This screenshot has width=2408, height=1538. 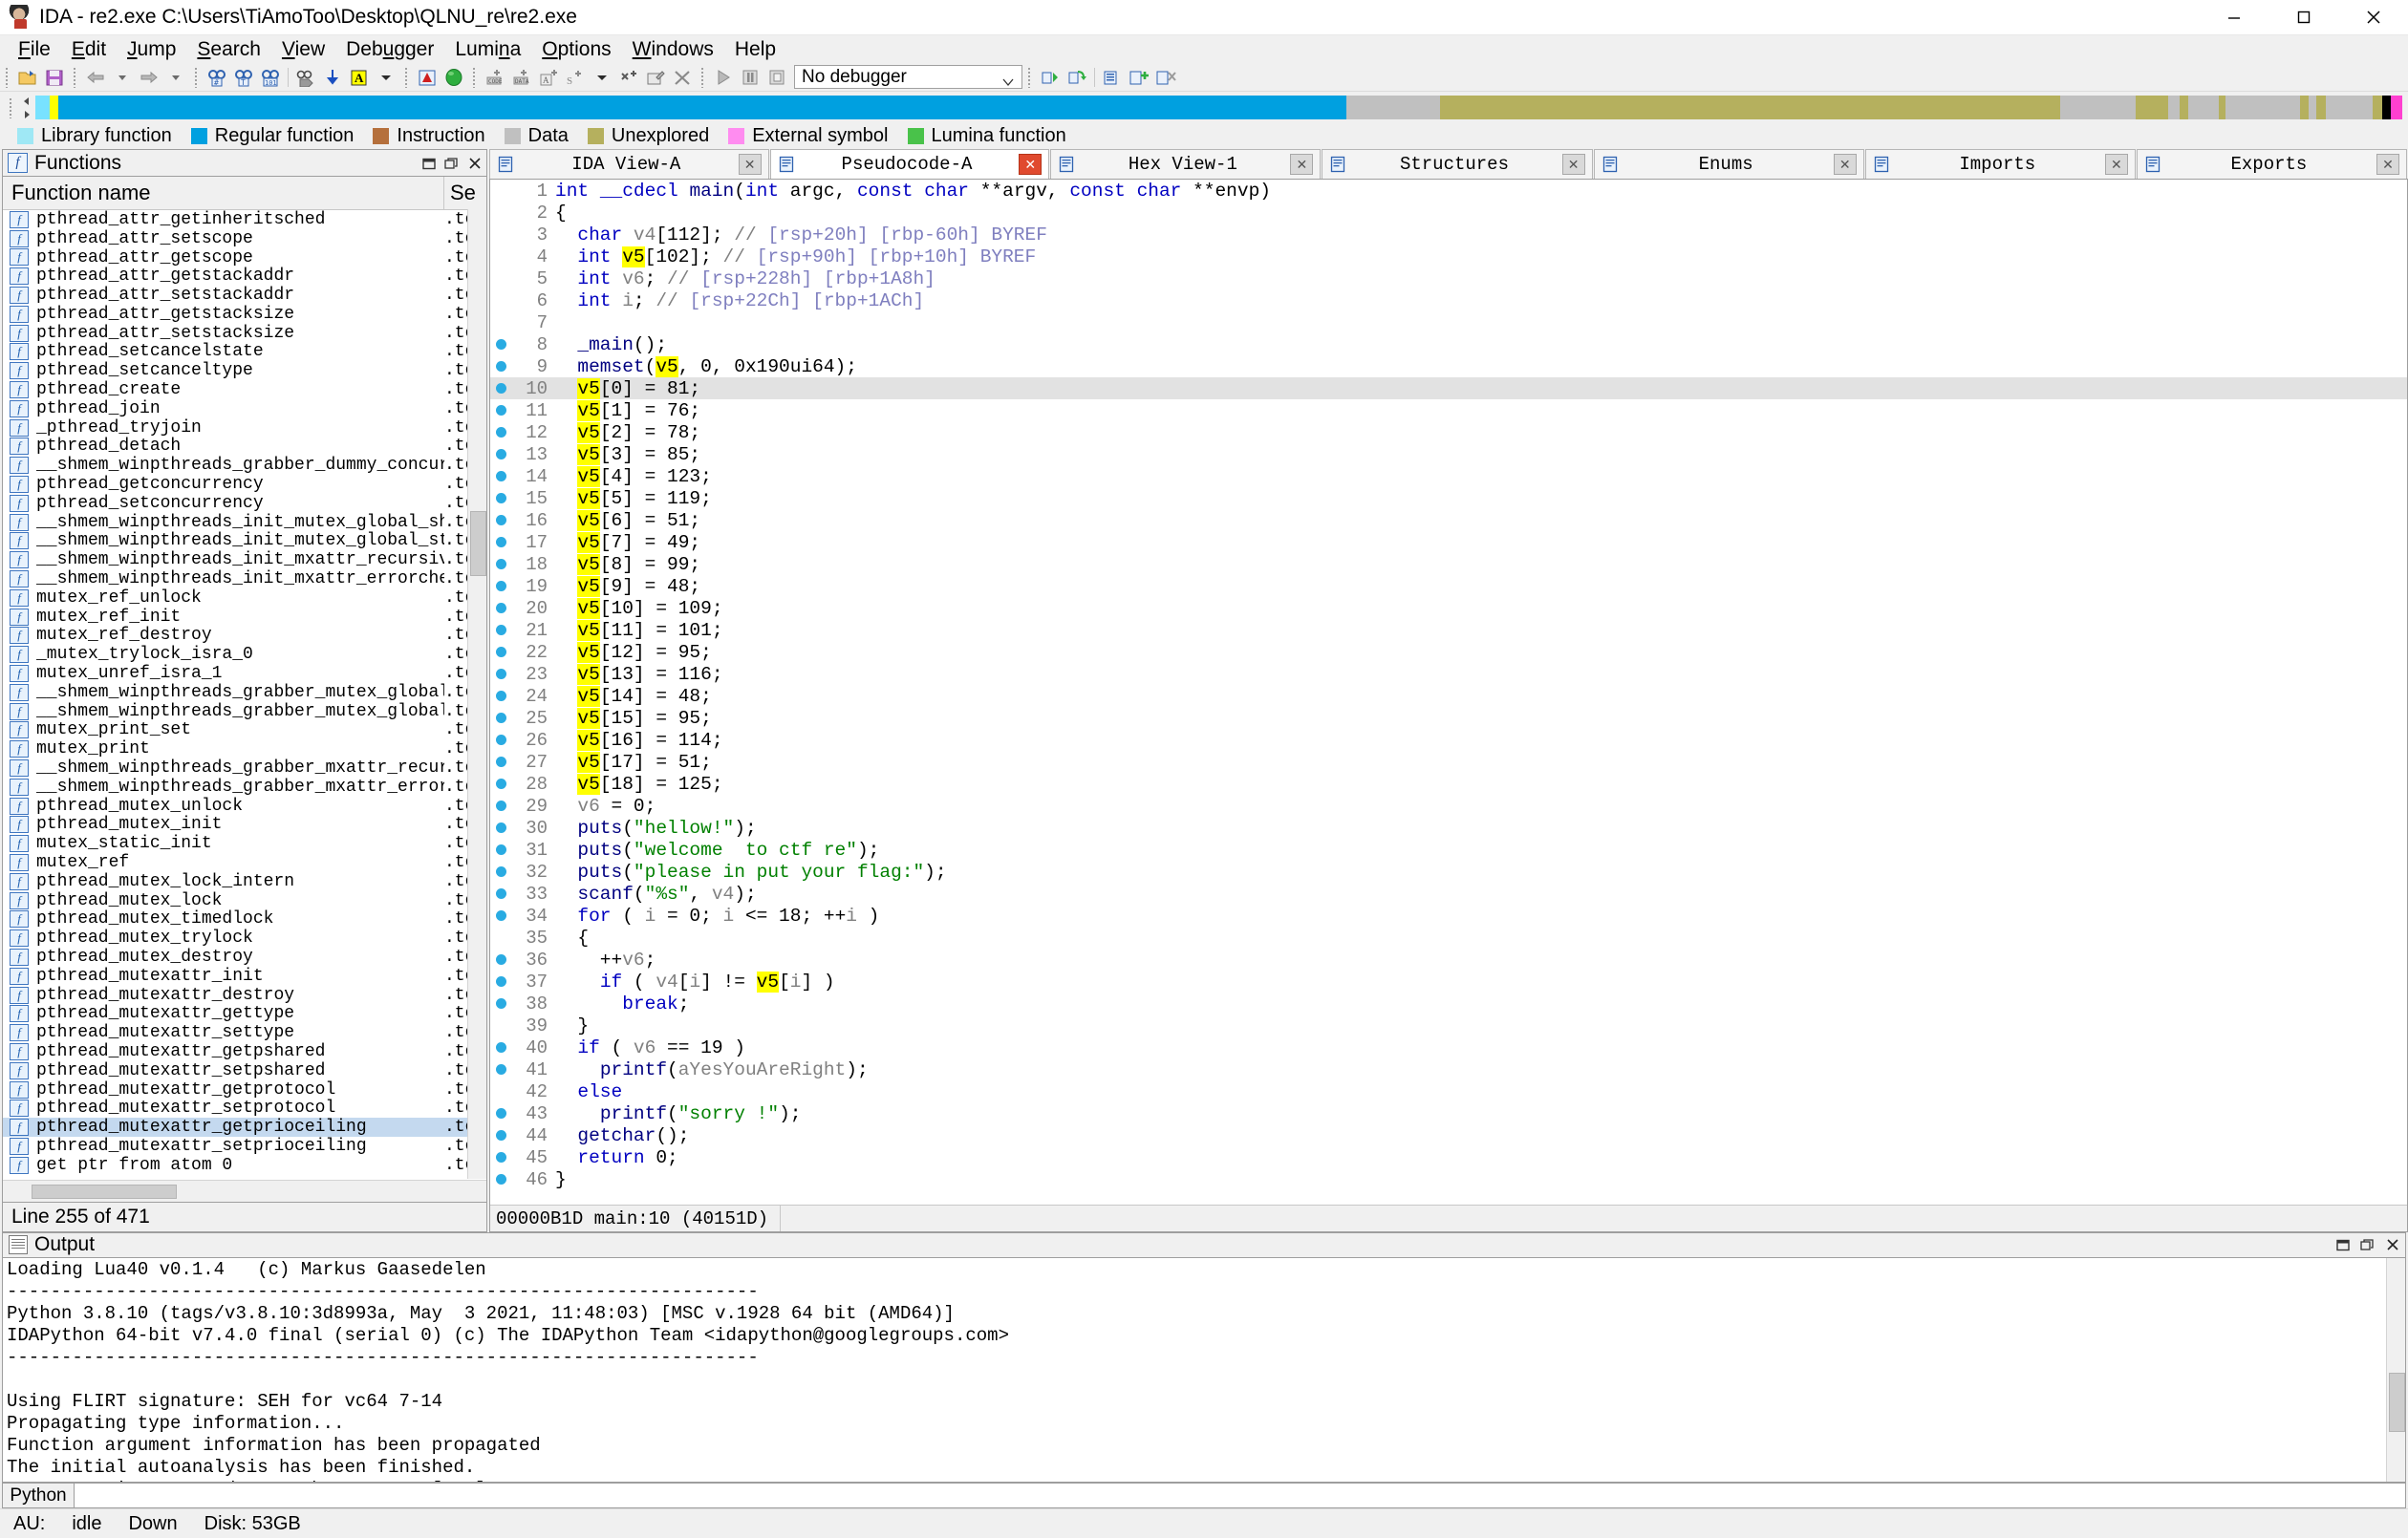 I want to click on table-row: f mutex_ref_init .te, so click(x=245, y=618).